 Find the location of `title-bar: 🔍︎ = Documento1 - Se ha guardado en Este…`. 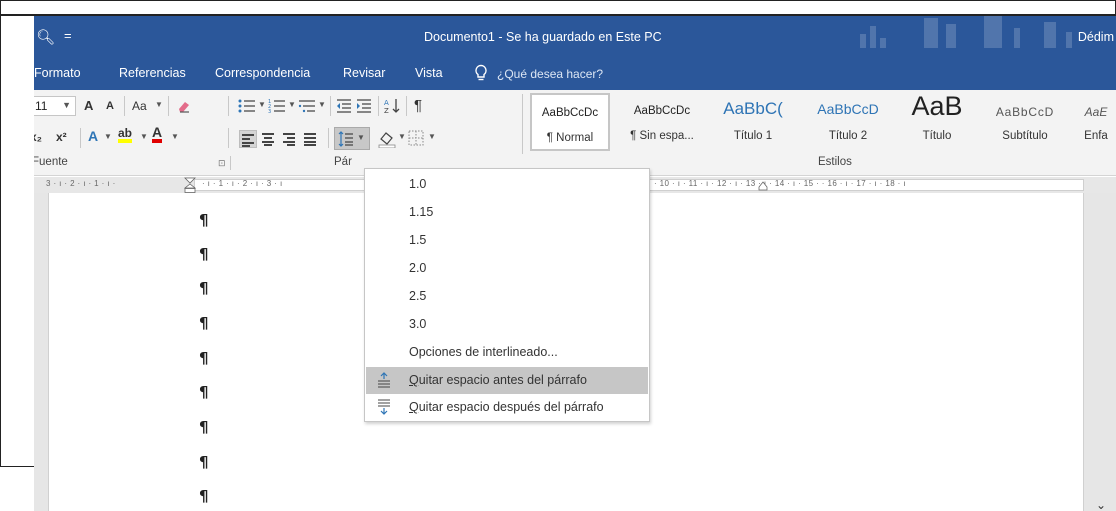

title-bar: 🔍︎ = Documento1 - Se ha guardado en Este… is located at coordinates (575, 36).